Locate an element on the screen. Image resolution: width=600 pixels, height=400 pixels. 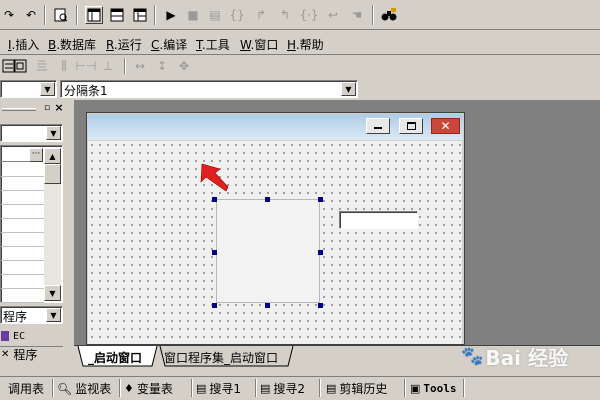
minimize-button is located at coordinates (378, 126).